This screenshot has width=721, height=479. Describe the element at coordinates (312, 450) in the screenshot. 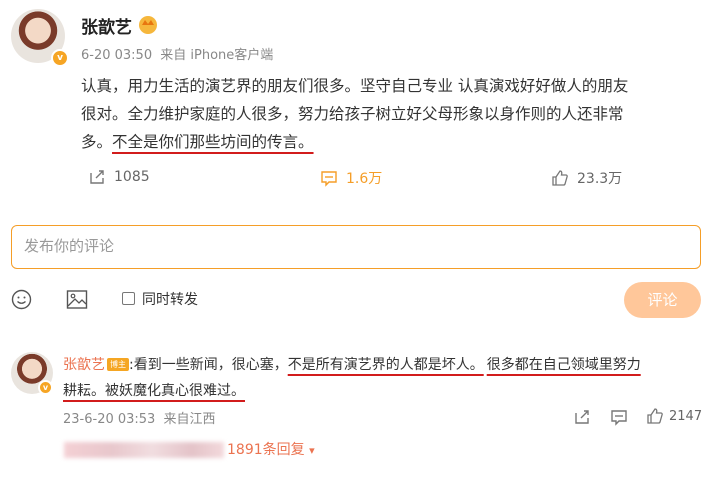

I see `chevron-down-icon: ▾` at that location.